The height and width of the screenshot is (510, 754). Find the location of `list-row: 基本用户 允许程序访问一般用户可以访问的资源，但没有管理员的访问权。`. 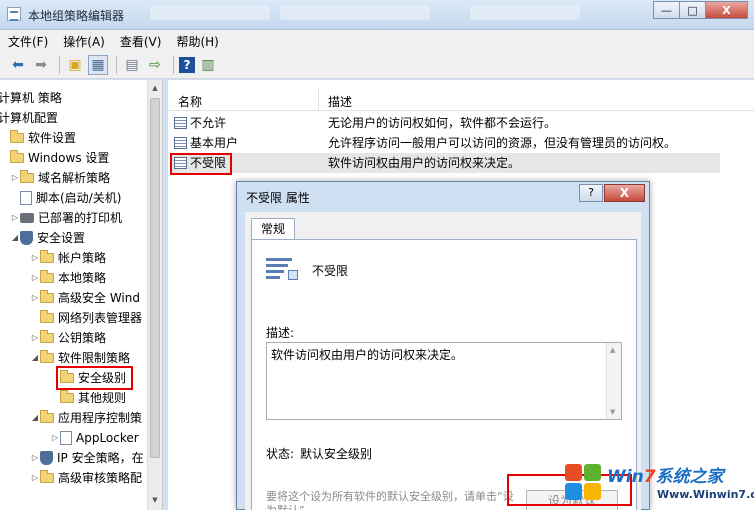

list-row: 基本用户 允许程序访问一般用户可以访问的资源，但没有管理员的访问权。 is located at coordinates (446, 143).